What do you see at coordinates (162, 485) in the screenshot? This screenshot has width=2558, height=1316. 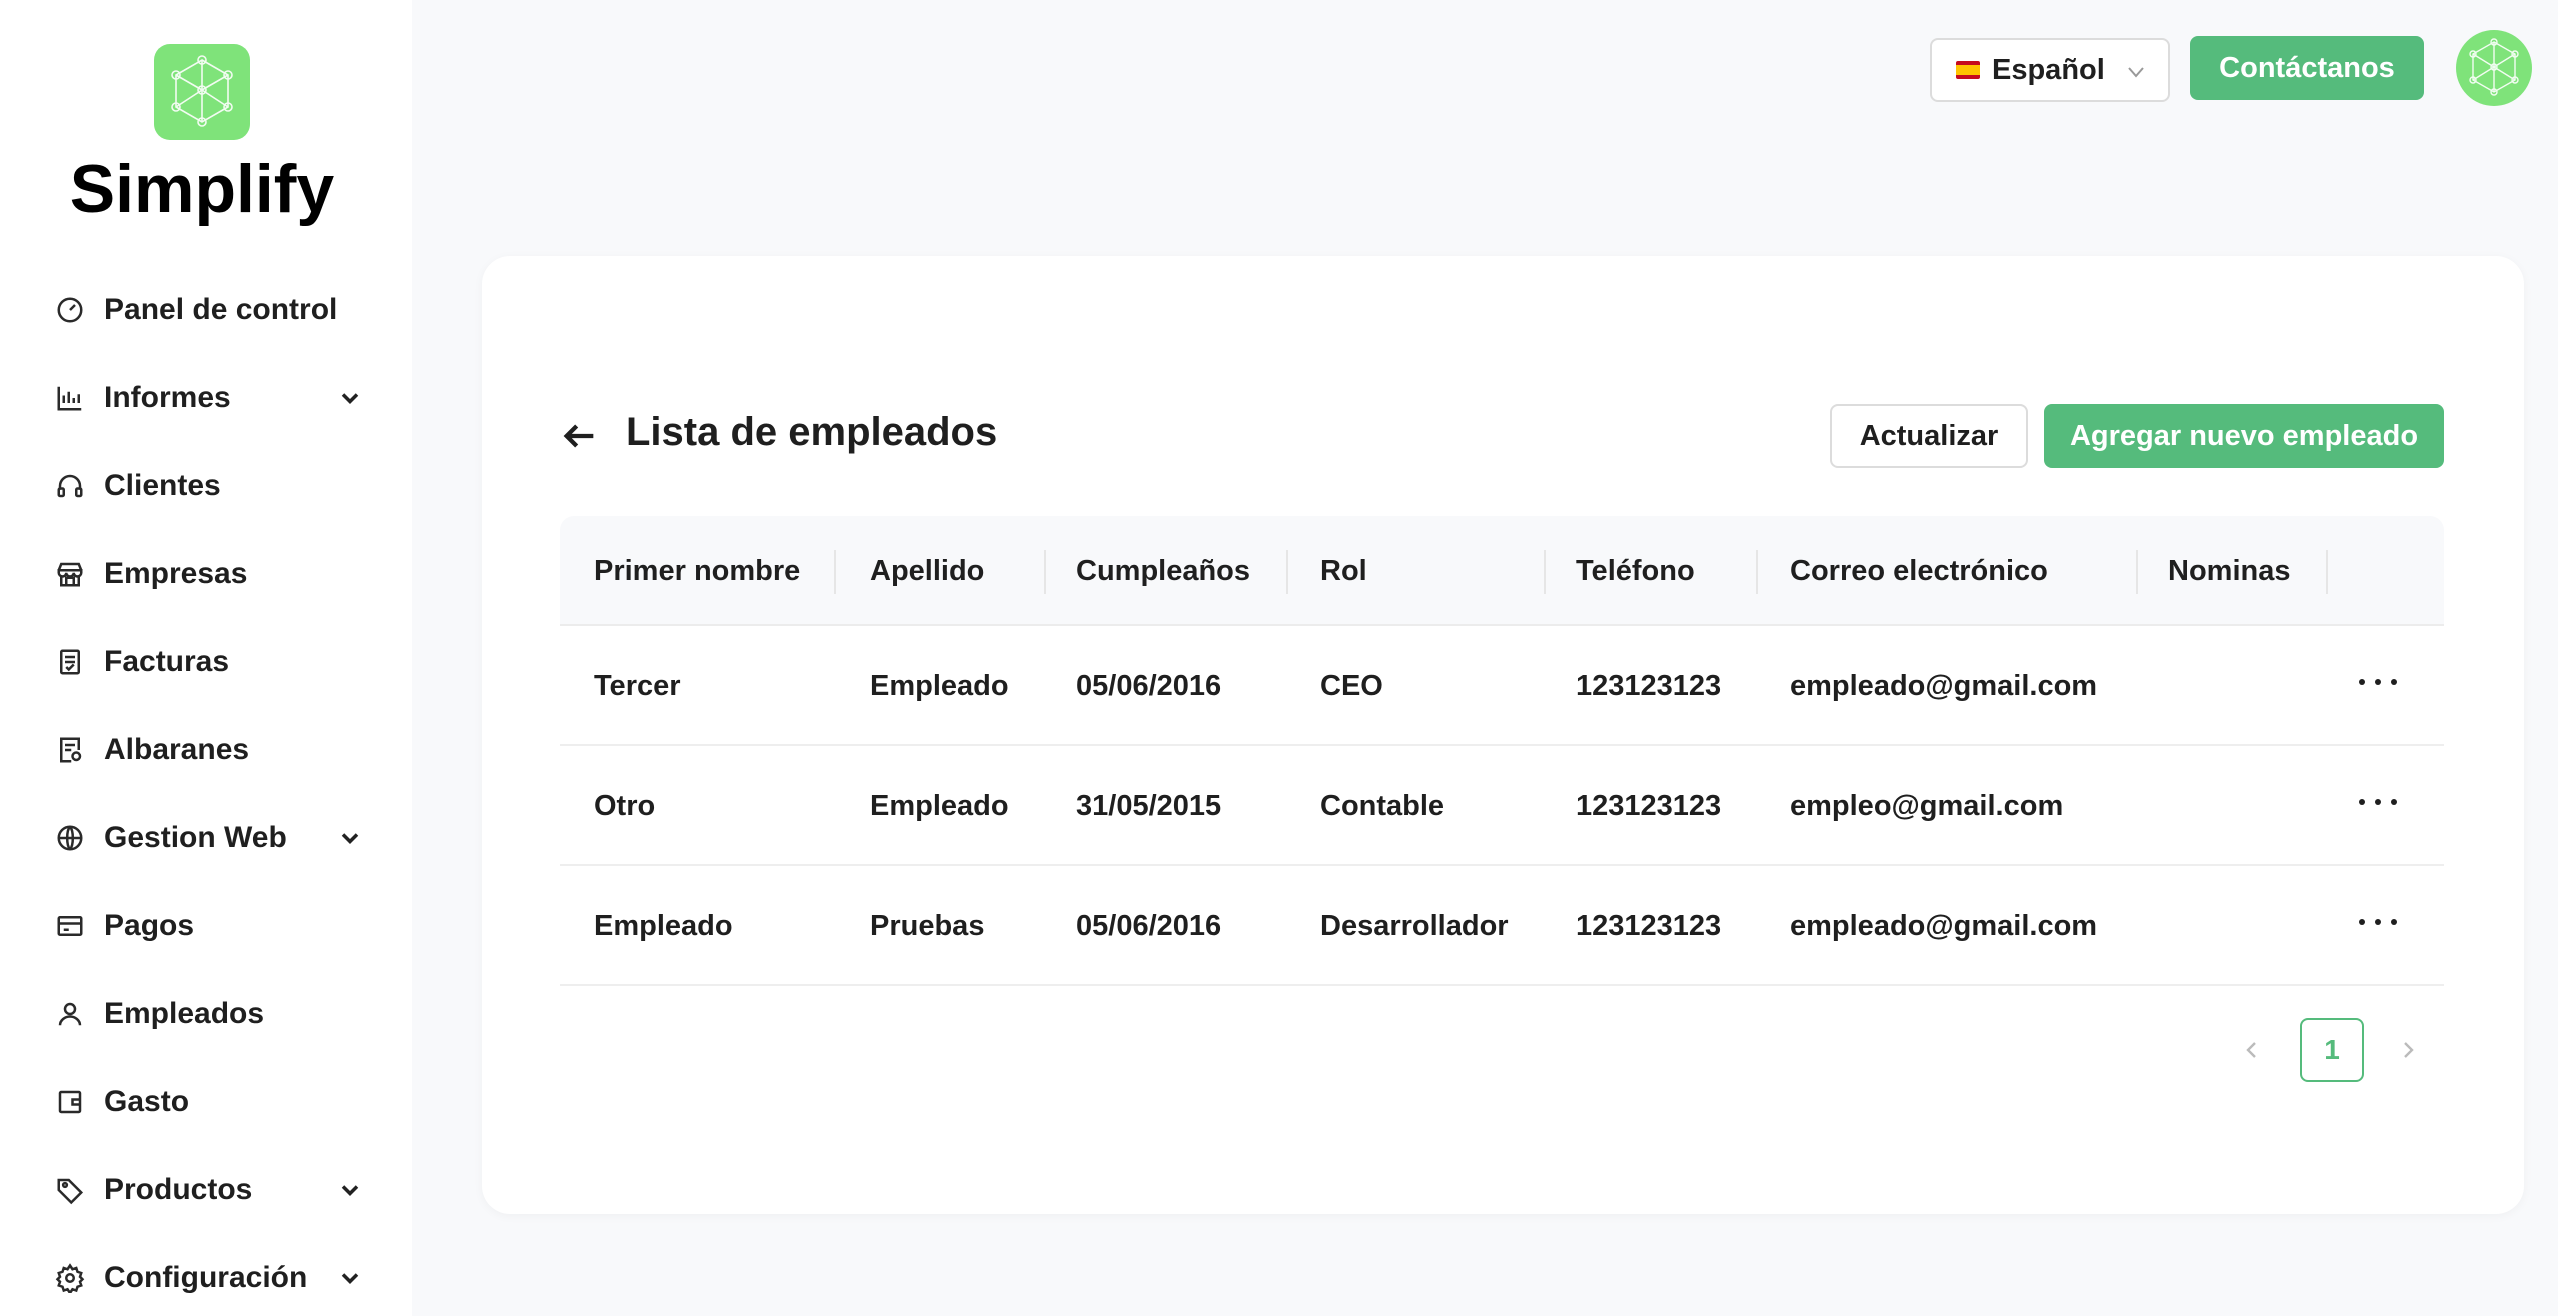 I see `sidebar-item-label: Clientes` at bounding box center [162, 485].